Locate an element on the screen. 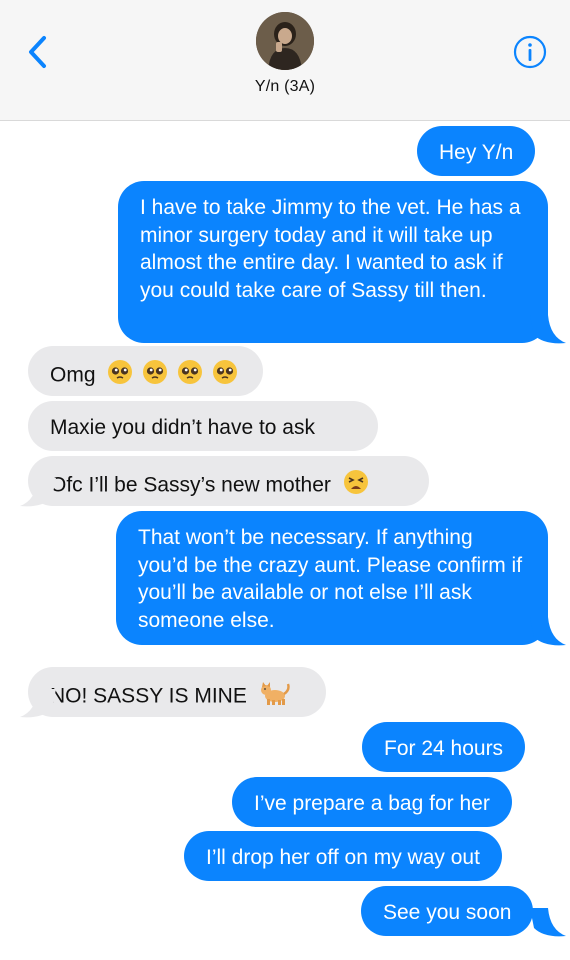  message-text: Hey Y/n is located at coordinates (476, 152).